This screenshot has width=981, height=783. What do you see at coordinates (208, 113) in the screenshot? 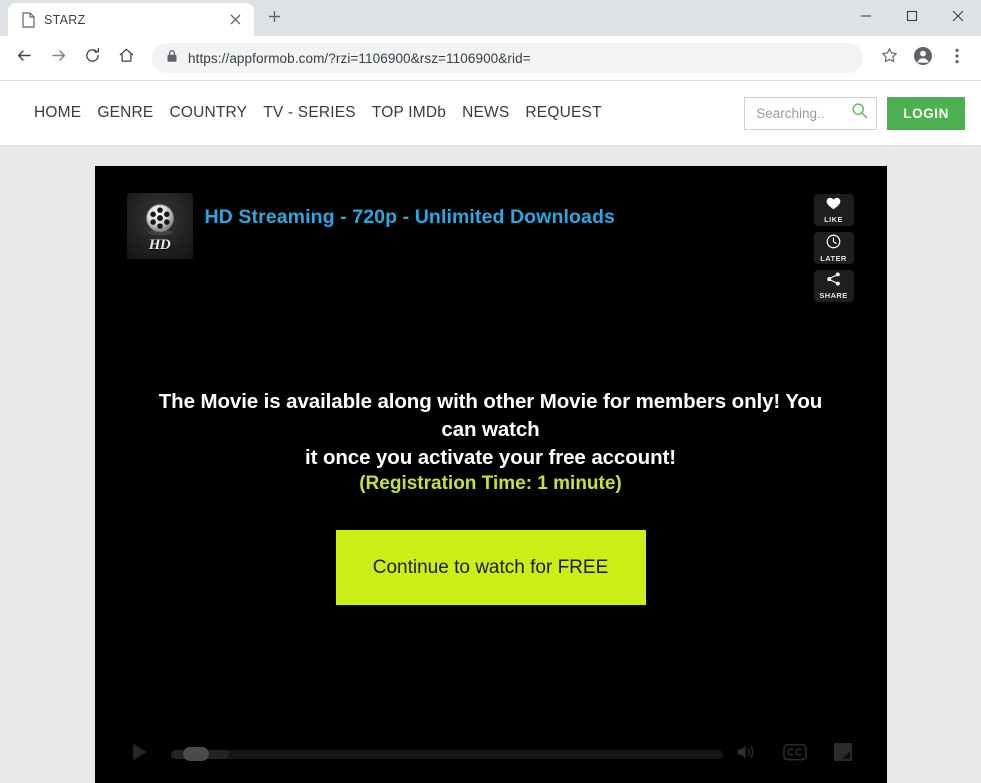
I see `nav-item-country: COUNTRY` at bounding box center [208, 113].